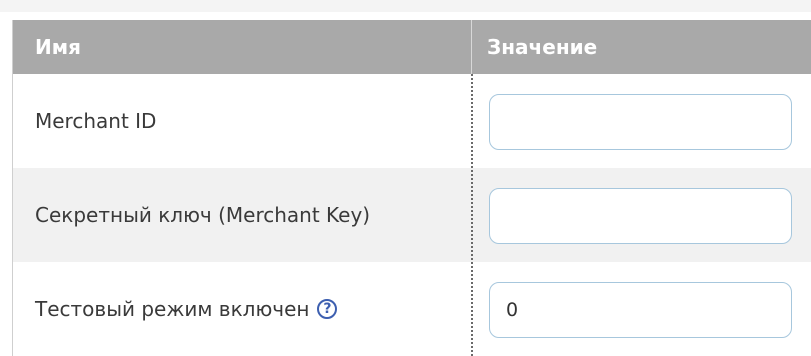 Image resolution: width=811 pixels, height=356 pixels. What do you see at coordinates (472, 215) in the screenshot?
I see `column-divider` at bounding box center [472, 215].